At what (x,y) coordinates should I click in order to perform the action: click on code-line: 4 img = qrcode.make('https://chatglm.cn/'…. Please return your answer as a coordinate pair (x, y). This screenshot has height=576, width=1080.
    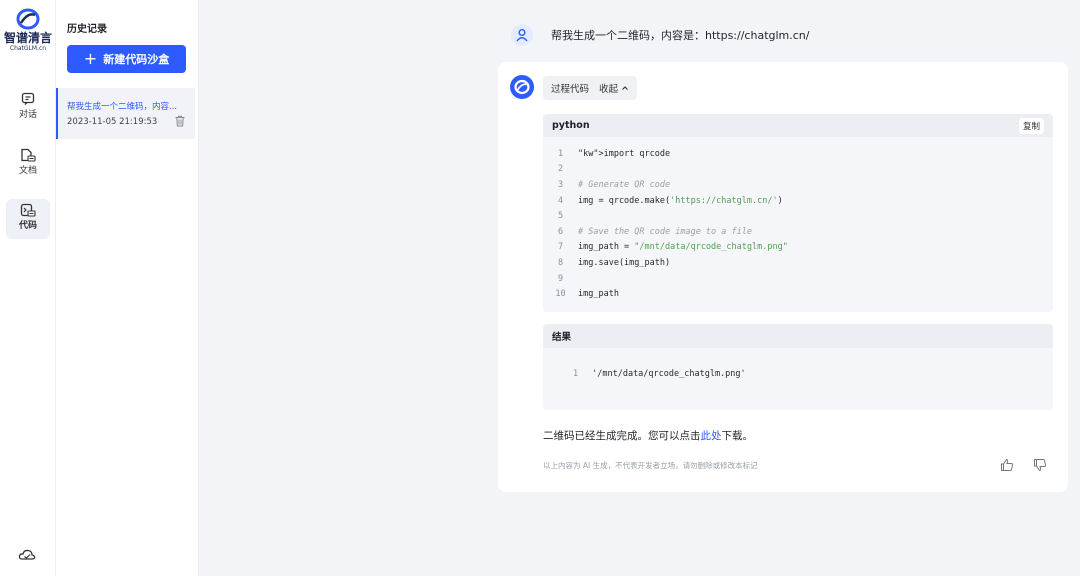
    Looking at the image, I should click on (798, 201).